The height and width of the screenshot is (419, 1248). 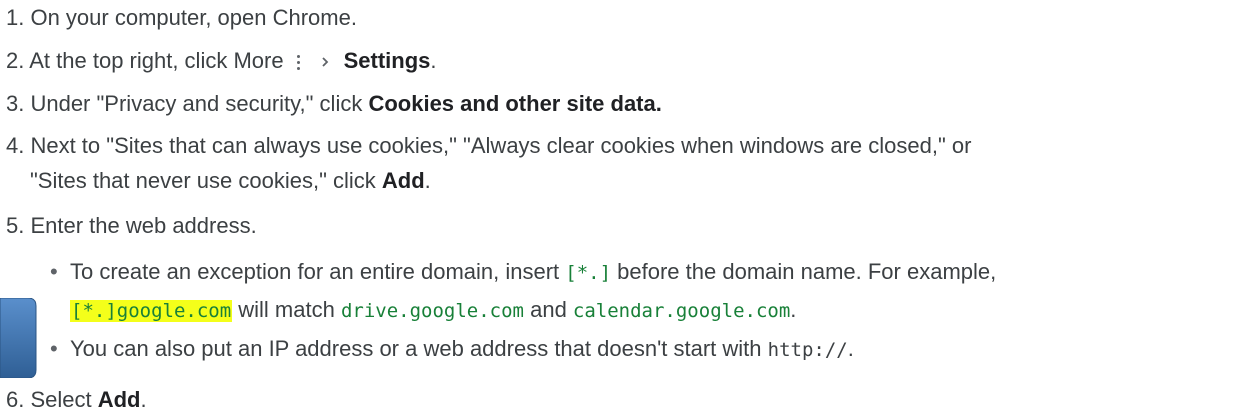 What do you see at coordinates (324, 62) in the screenshot?
I see `chevron-right-icon` at bounding box center [324, 62].